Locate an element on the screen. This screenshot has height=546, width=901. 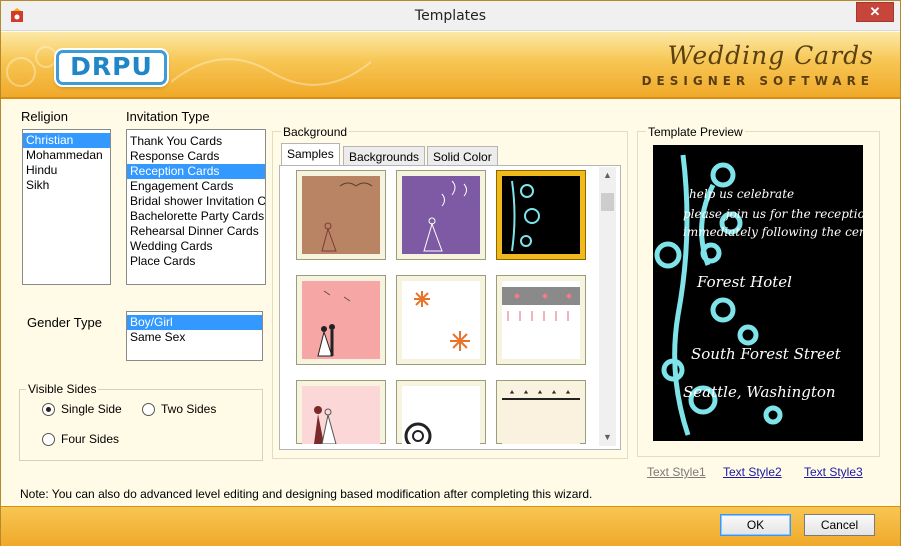
religion-item: Mohammedan is located at coordinates (66, 155).